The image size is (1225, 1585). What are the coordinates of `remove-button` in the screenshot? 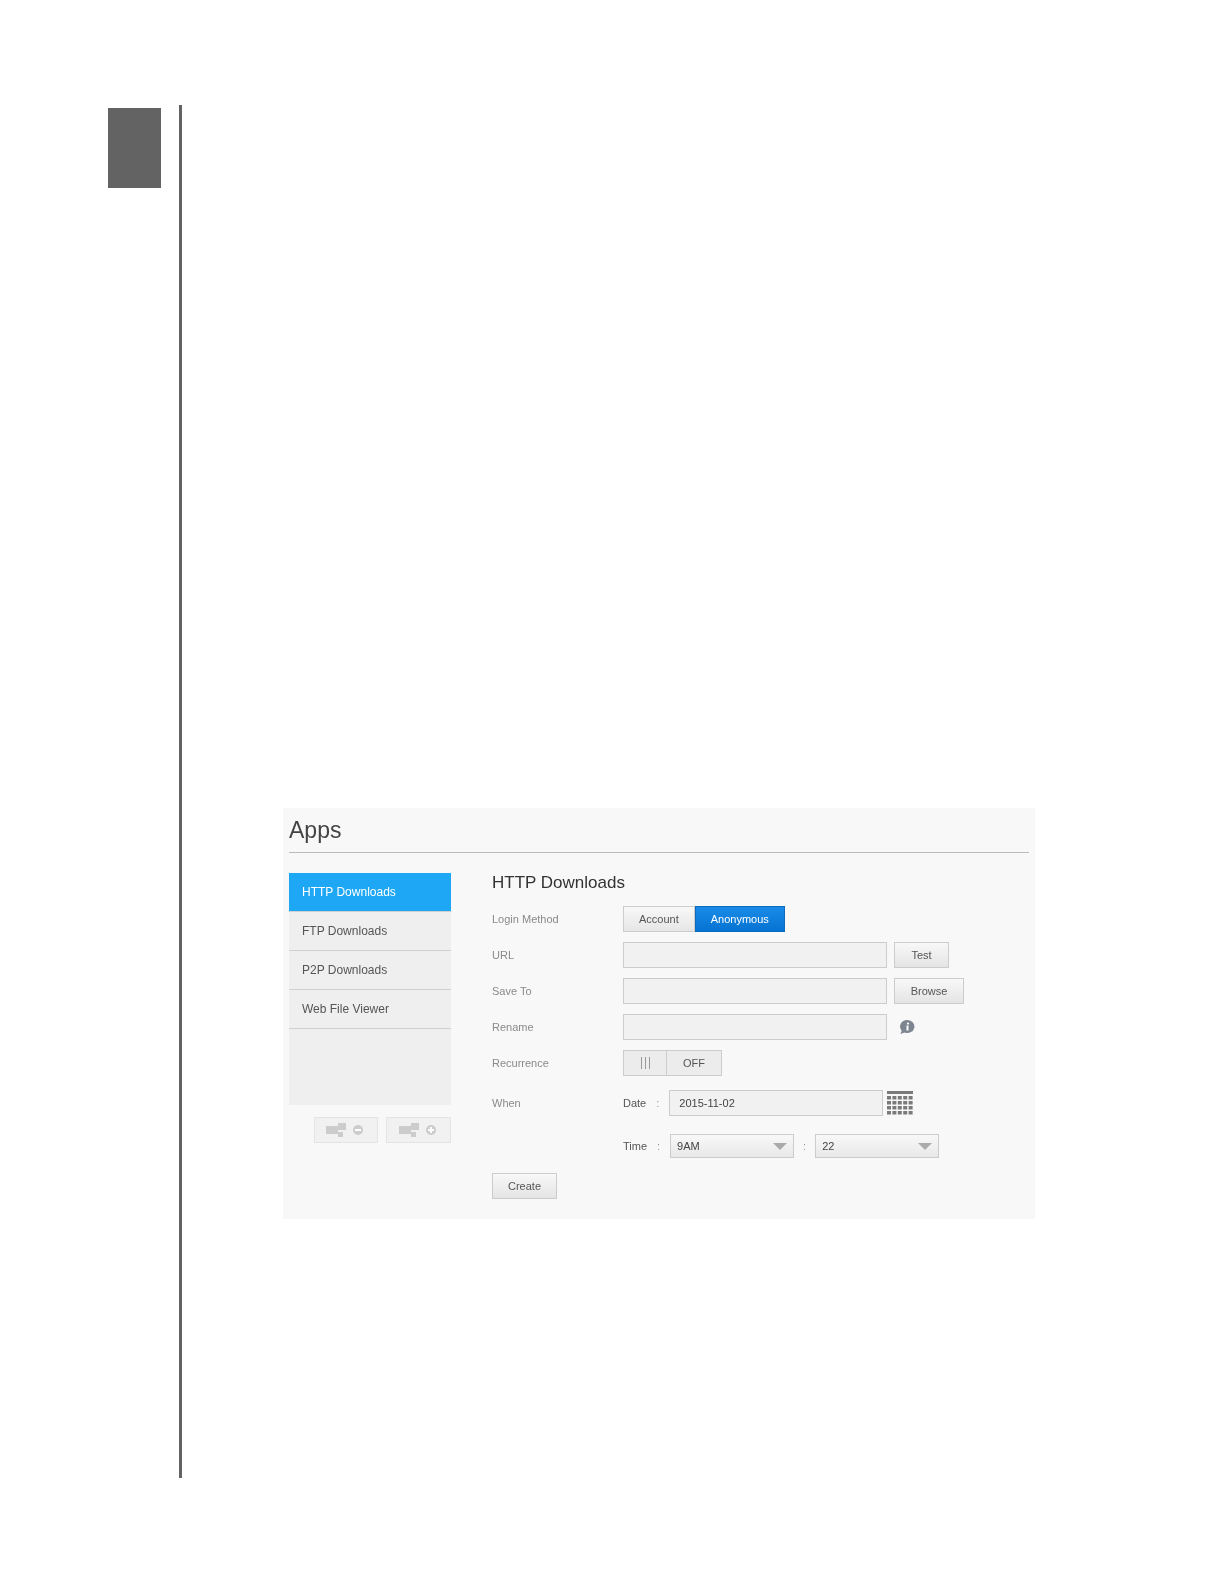 It's located at (346, 1130).